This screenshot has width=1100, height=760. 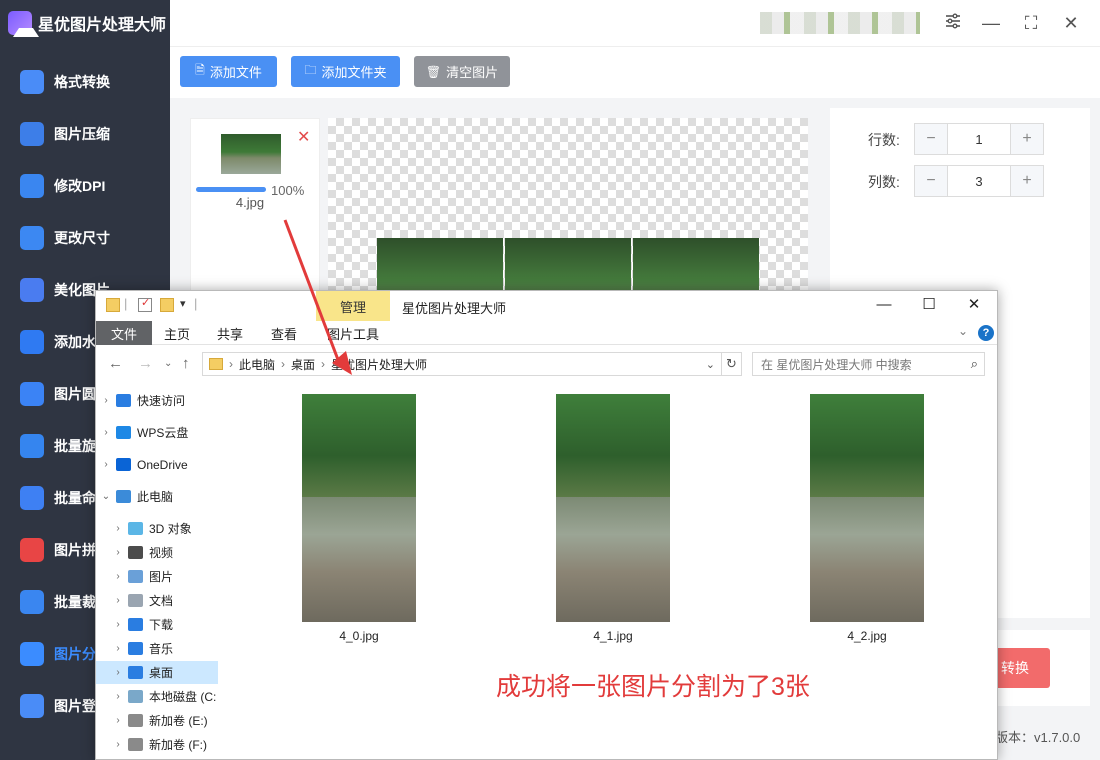 What do you see at coordinates (931, 181) in the screenshot?
I see `columns-decrement-button: −` at bounding box center [931, 181].